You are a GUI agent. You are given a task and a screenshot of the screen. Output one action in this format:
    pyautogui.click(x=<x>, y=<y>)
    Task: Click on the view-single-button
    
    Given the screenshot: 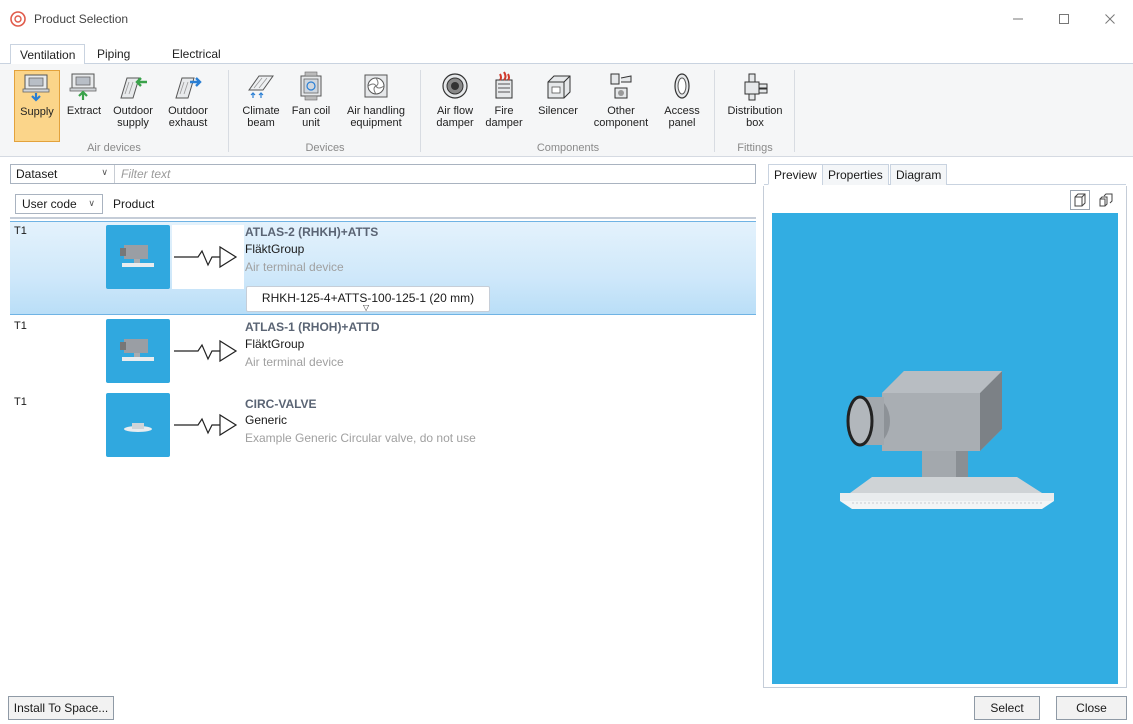 What is the action you would take?
    pyautogui.click(x=1080, y=200)
    